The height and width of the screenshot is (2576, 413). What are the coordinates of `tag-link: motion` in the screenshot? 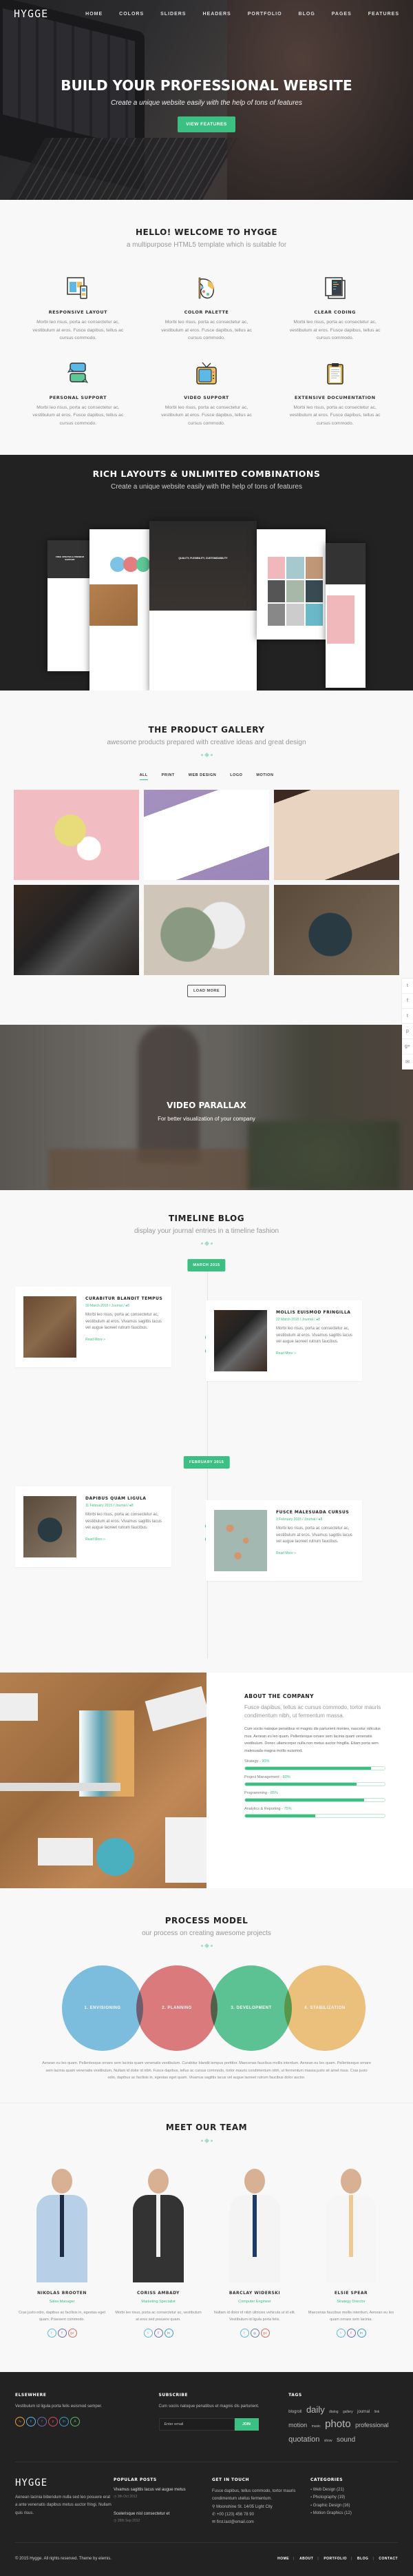 It's located at (298, 2425).